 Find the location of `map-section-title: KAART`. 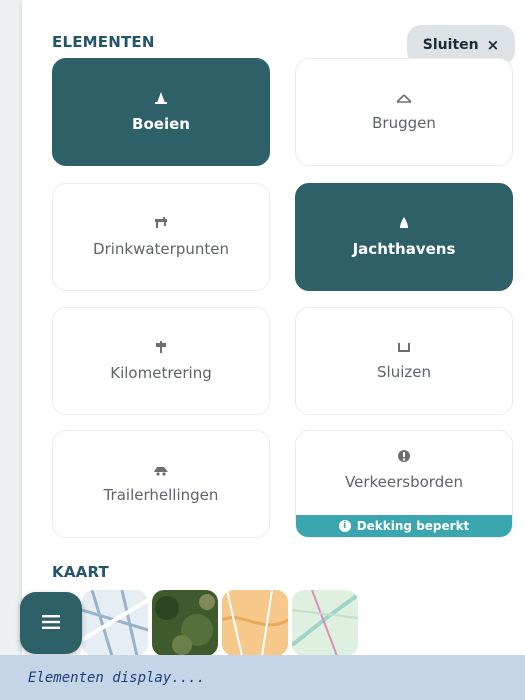

map-section-title: KAART is located at coordinates (80, 572).